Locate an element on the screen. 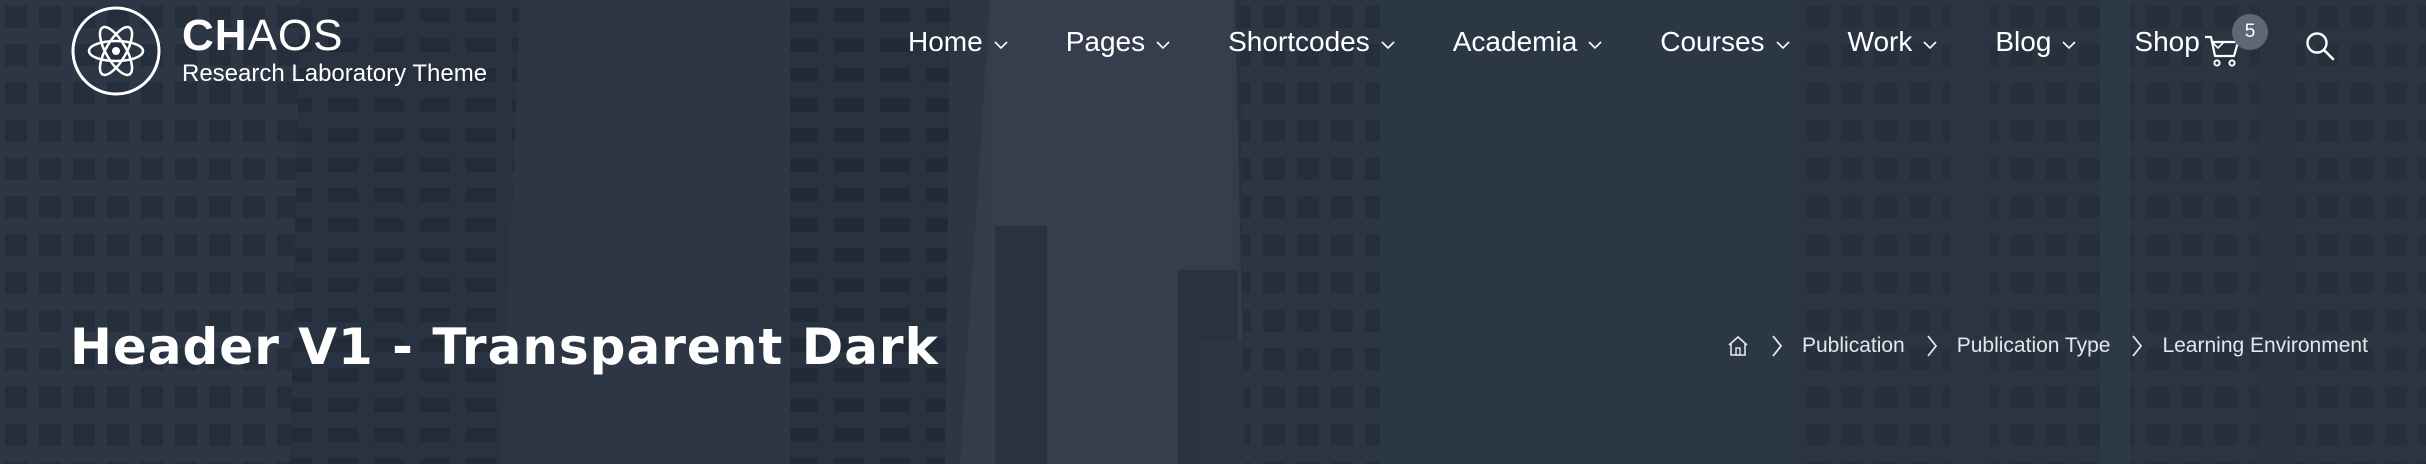 The image size is (2426, 464). nav-item-courses: Courses is located at coordinates (1725, 42).